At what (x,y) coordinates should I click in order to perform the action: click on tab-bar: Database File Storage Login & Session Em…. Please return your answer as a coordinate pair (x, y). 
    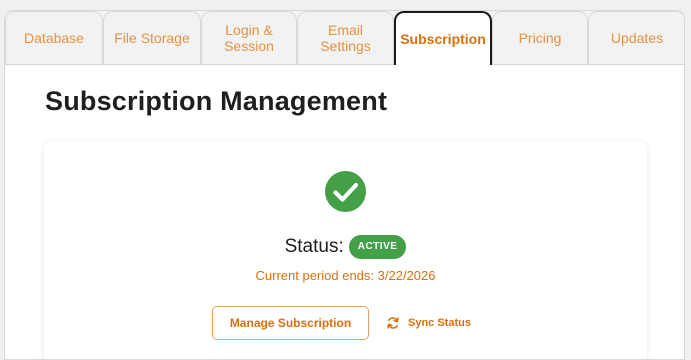
    Looking at the image, I should click on (344, 38).